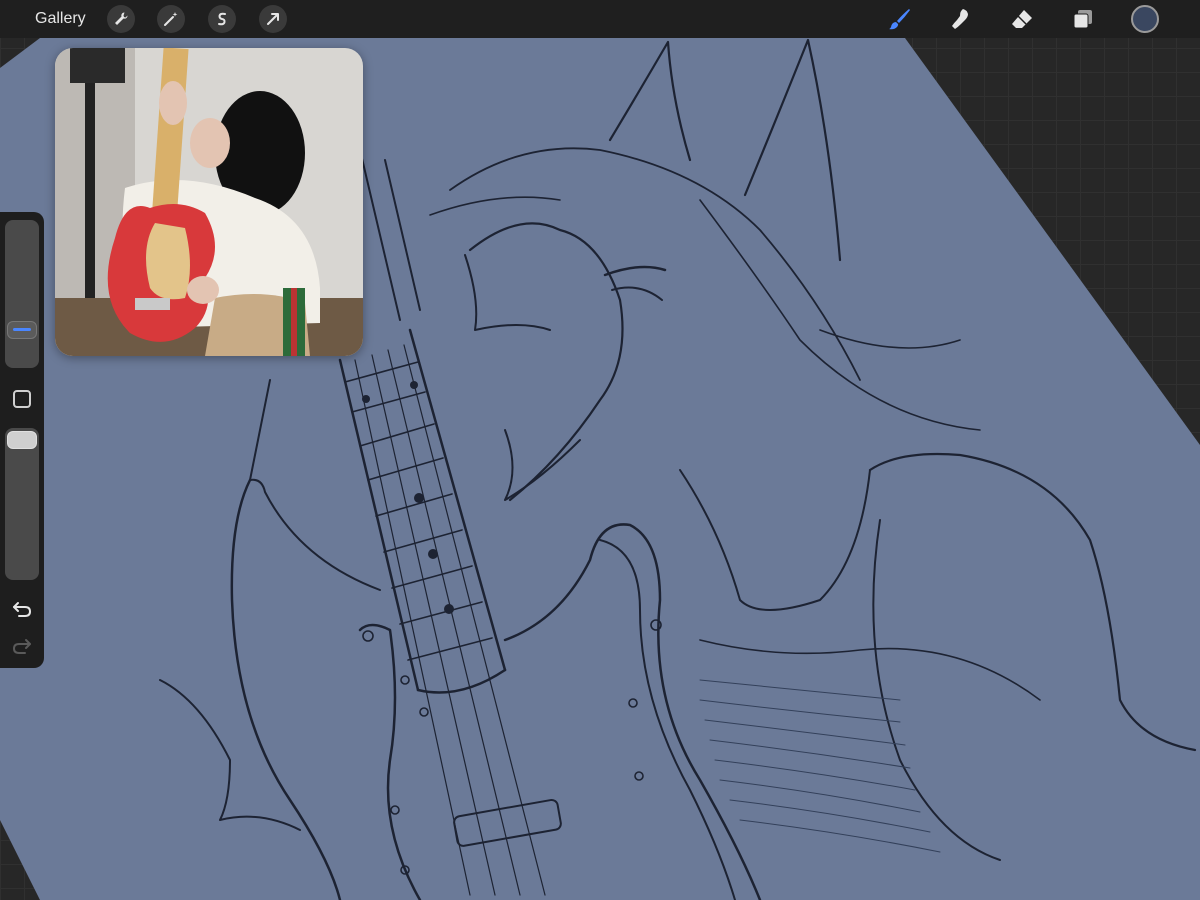 The width and height of the screenshot is (1200, 900). Describe the element at coordinates (22, 294) in the screenshot. I see `brush-size-slider` at that location.